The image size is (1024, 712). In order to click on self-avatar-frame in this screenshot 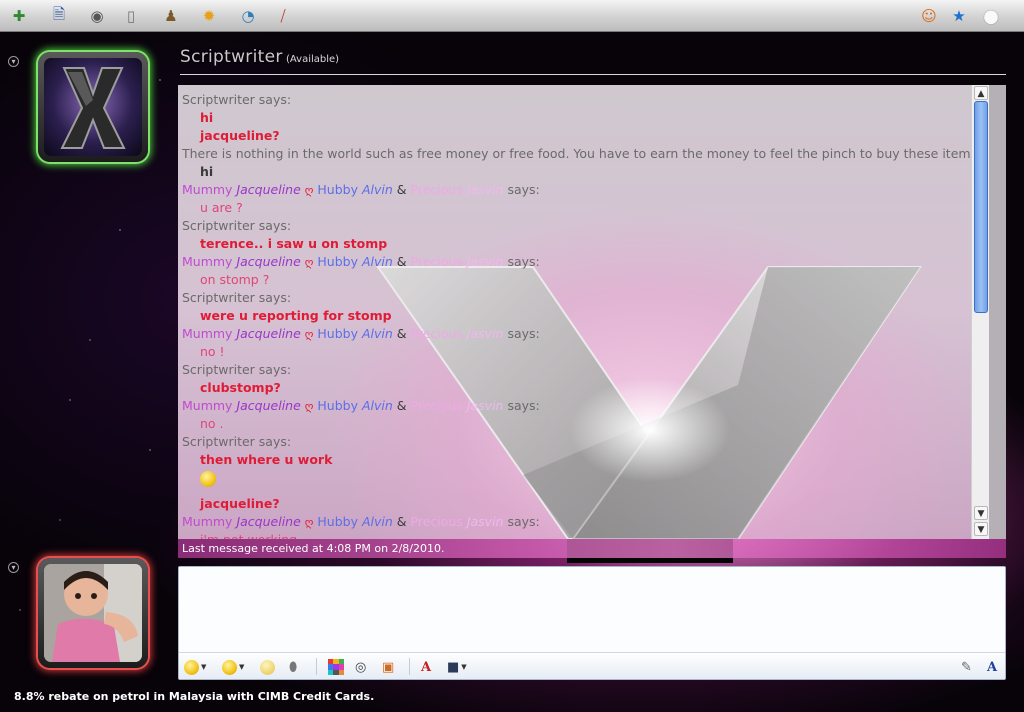, I will do `click(93, 613)`.